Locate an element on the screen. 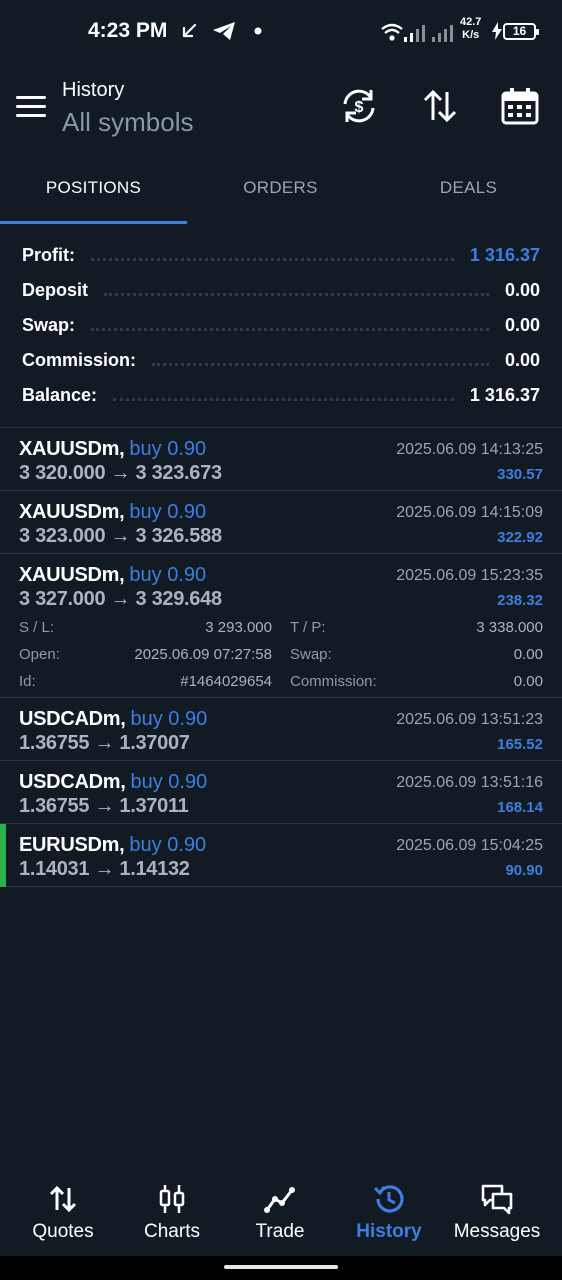 The image size is (562, 1280). signal-bars-icon is located at coordinates (428, 33).